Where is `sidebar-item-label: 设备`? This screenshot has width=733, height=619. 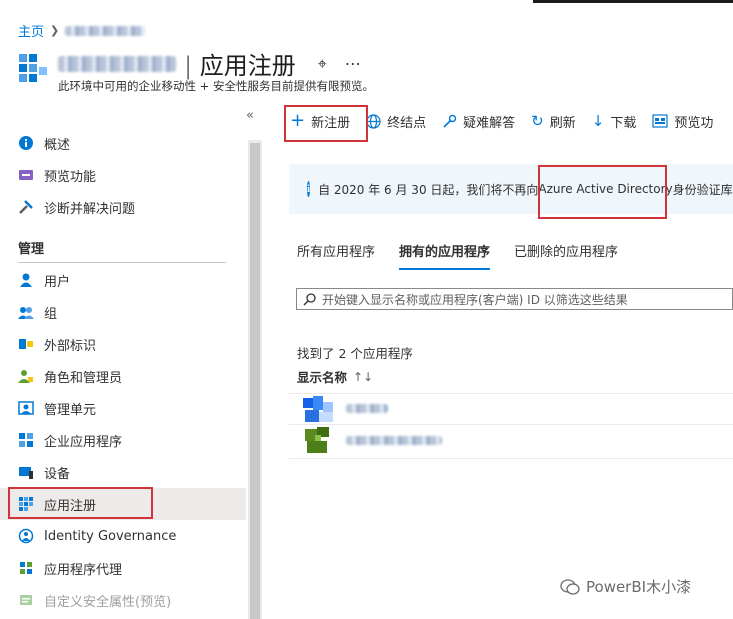
sidebar-item-label: 设备 is located at coordinates (57, 474).